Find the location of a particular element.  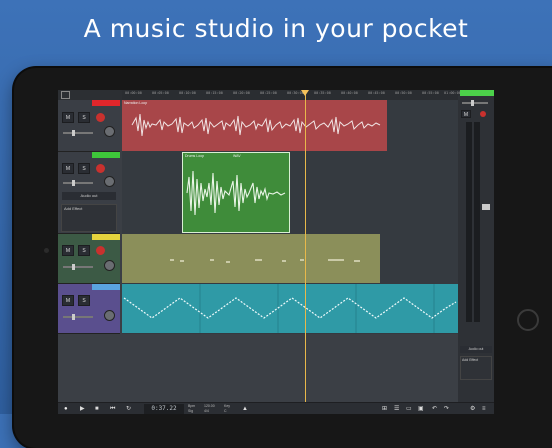

record-icon: ● is located at coordinates (66, 409).